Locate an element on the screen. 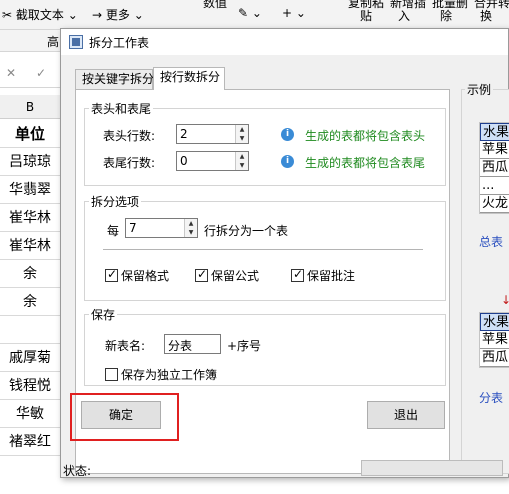 This screenshot has width=509, height=494. keep-comments-checkbox: 保留批注 is located at coordinates (323, 275).